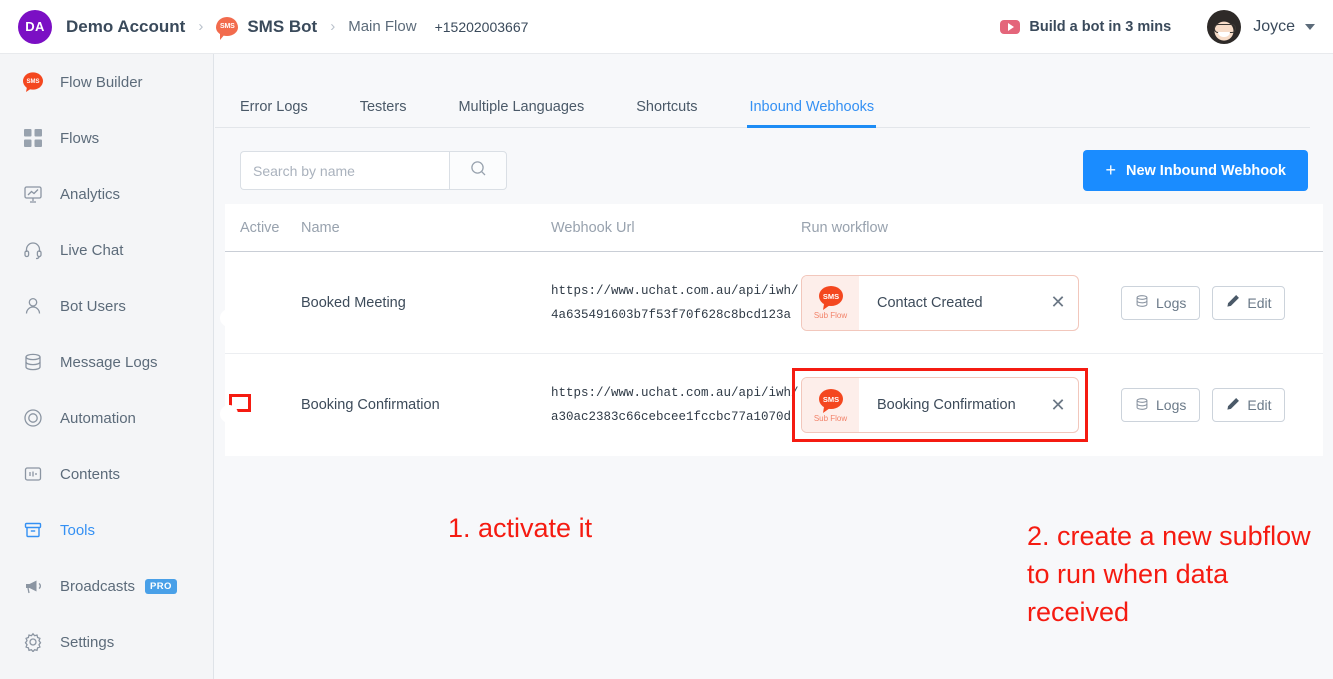  I want to click on bot-name: SMS Bot, so click(282, 27).